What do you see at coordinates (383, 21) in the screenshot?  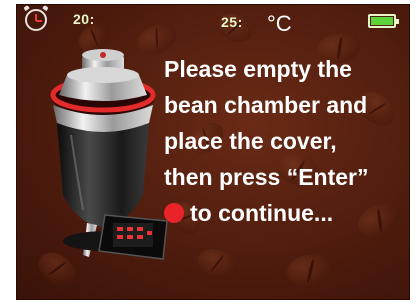 I see `battery-full-icon` at bounding box center [383, 21].